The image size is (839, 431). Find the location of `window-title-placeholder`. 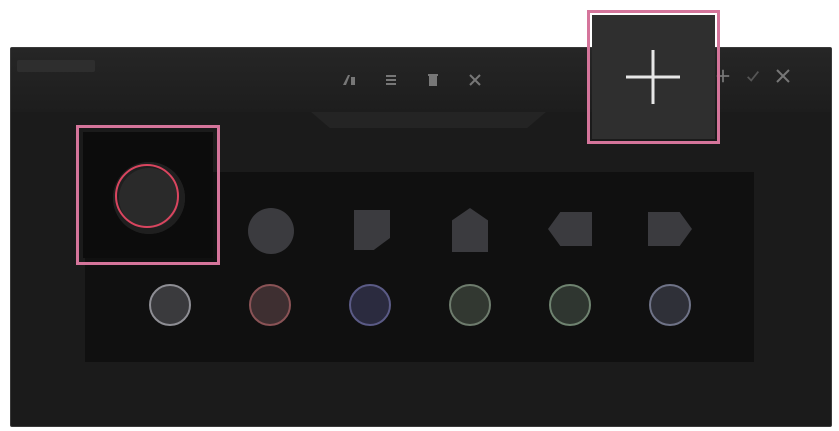

window-title-placeholder is located at coordinates (56, 66).